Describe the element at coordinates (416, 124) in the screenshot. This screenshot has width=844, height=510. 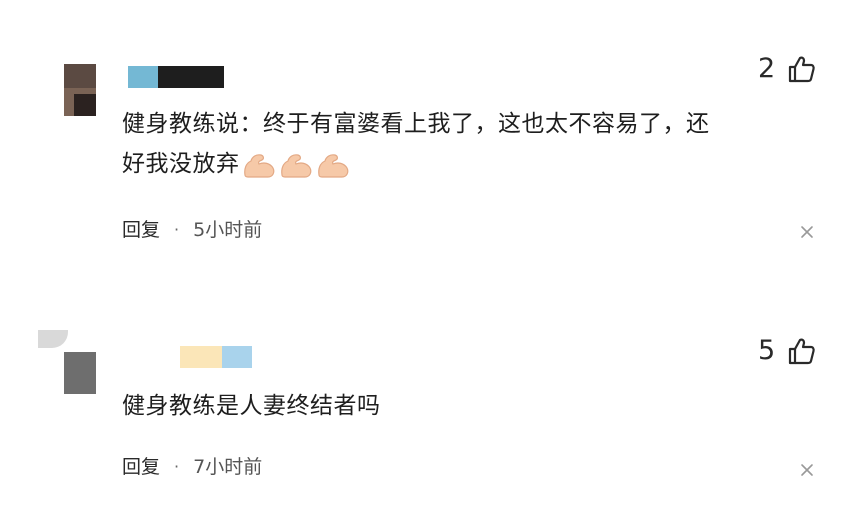
I see `comment-text-line: 健身教练说：终于有富婆看上我了，这也太不容易了，还` at that location.